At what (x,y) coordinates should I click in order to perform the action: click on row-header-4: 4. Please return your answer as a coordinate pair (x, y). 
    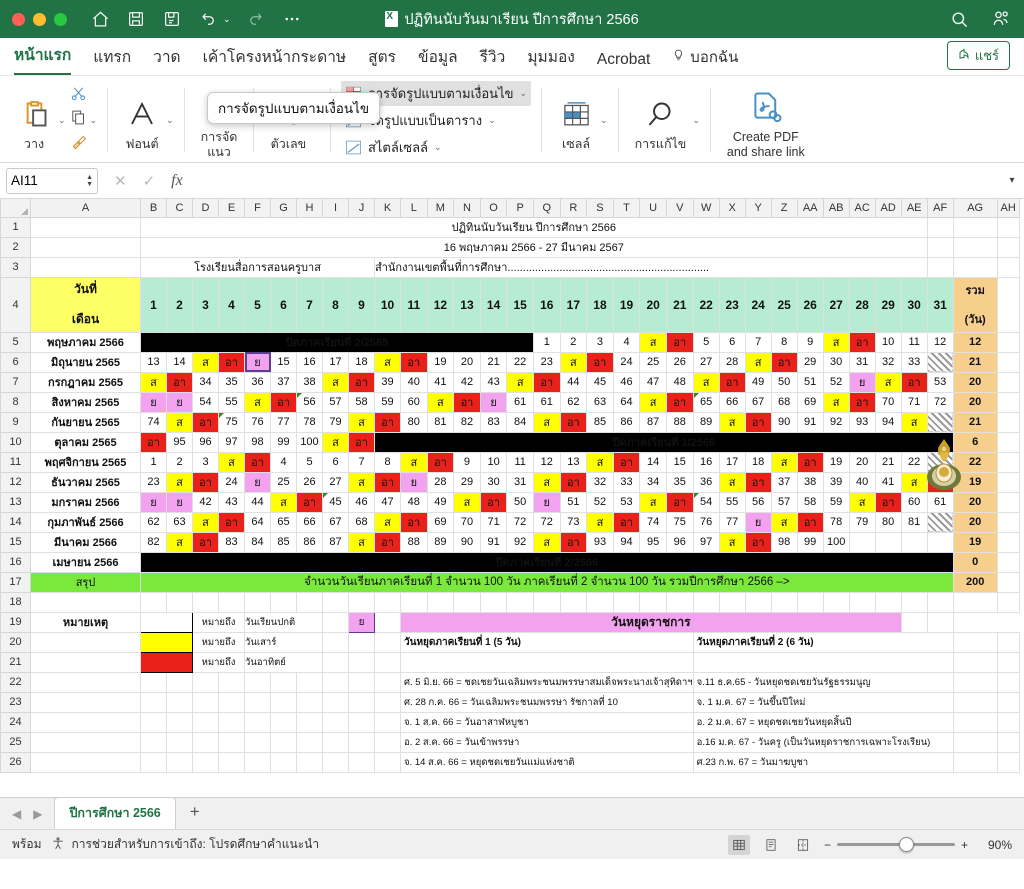
    Looking at the image, I should click on (15, 304).